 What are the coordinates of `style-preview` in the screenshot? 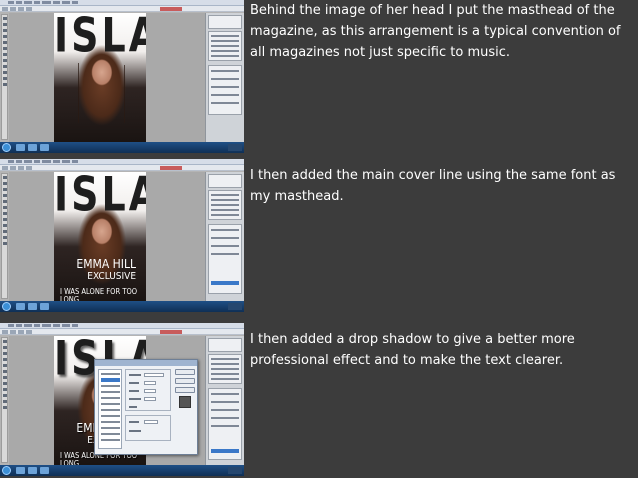 It's located at (185, 402).